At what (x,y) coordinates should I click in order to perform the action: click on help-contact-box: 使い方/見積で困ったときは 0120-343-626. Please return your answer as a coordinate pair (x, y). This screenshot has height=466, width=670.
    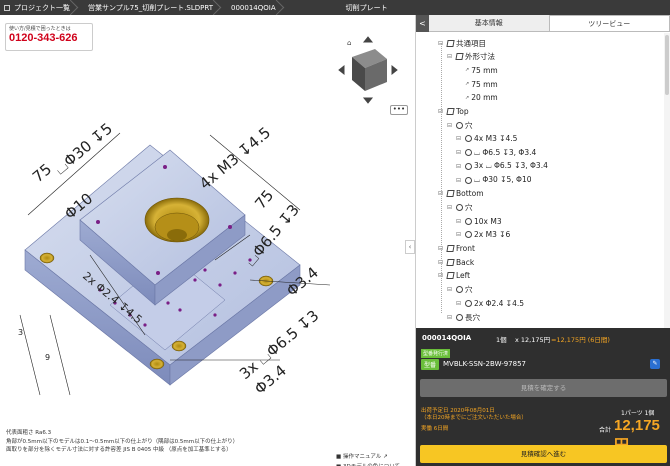
    Looking at the image, I should click on (49, 37).